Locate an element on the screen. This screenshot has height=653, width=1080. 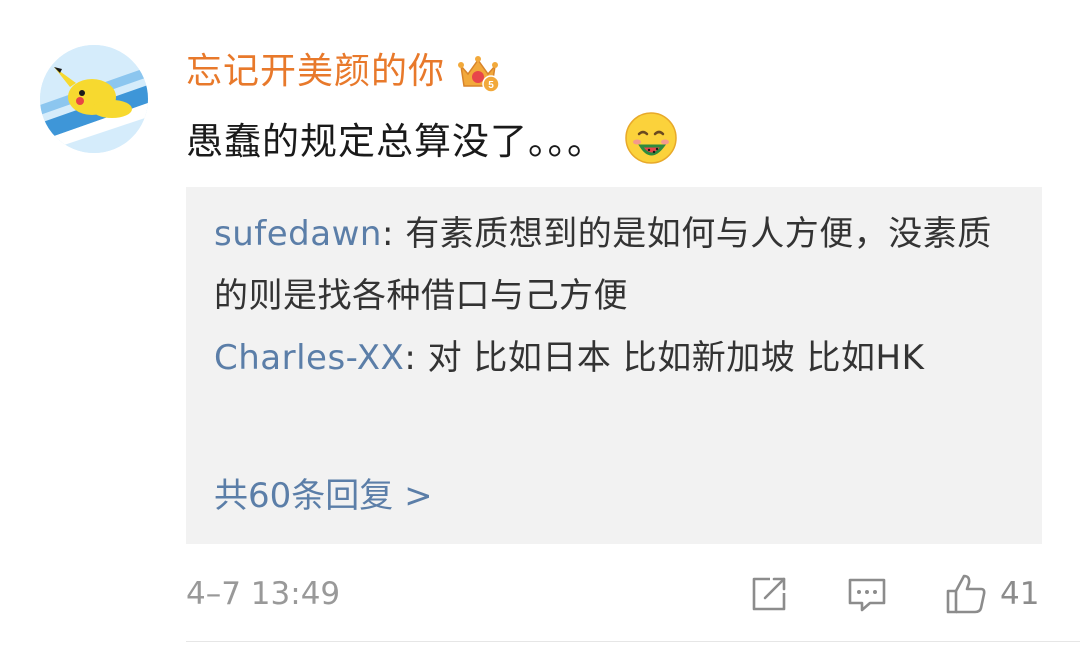
share-icon is located at coordinates (769, 594).